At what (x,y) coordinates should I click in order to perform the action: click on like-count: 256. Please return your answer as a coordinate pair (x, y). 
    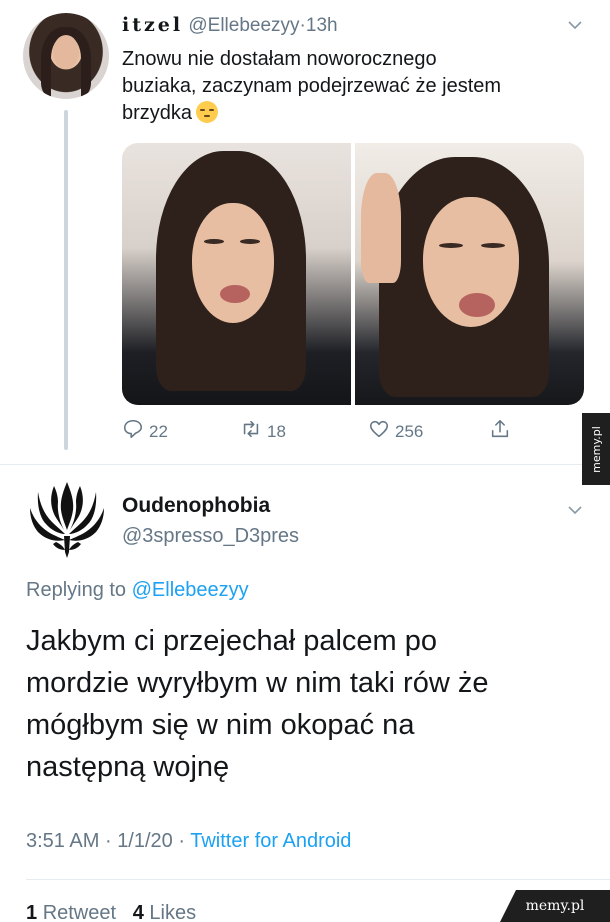
    Looking at the image, I should click on (409, 431).